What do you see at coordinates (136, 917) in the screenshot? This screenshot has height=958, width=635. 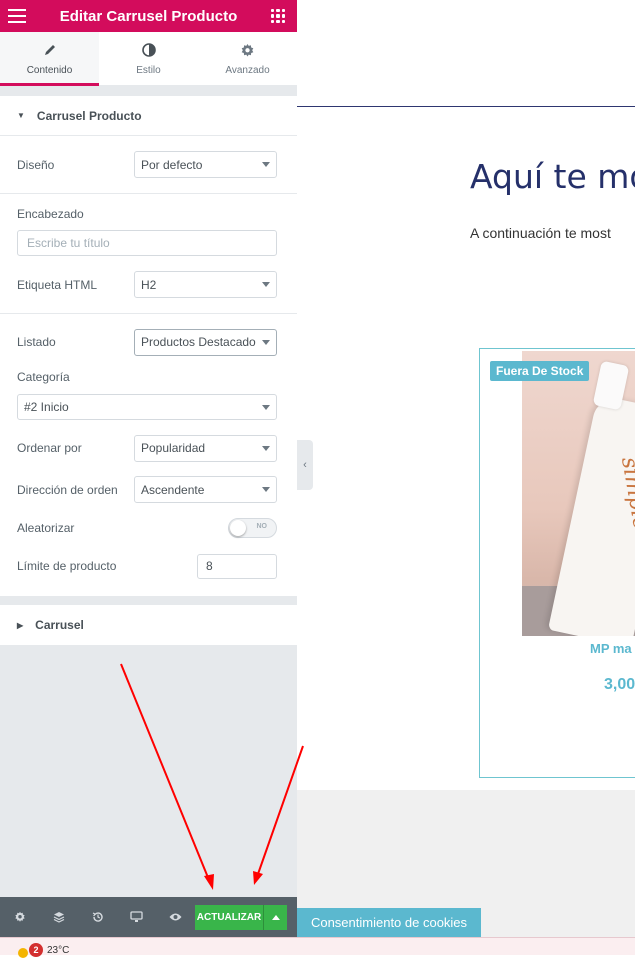 I see `responsive-desktop-icon` at bounding box center [136, 917].